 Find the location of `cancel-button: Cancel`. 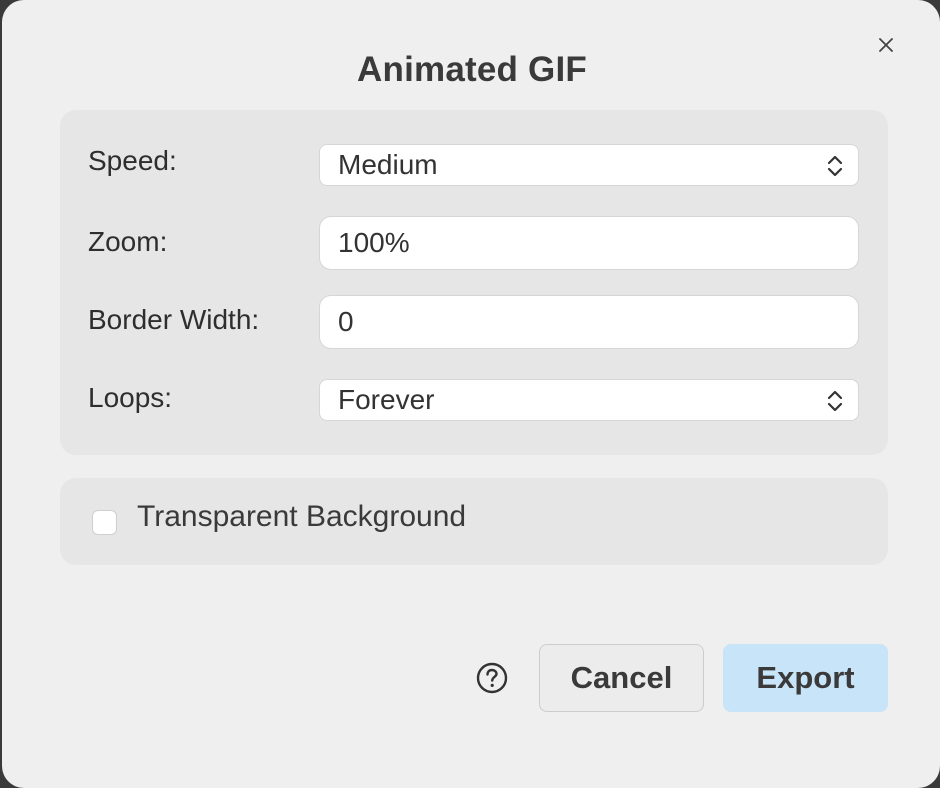

cancel-button: Cancel is located at coordinates (621, 678).